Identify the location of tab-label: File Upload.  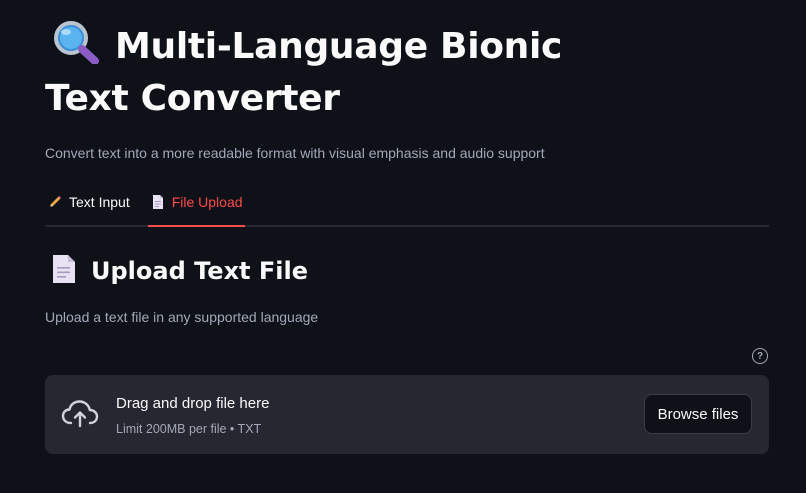
(207, 202).